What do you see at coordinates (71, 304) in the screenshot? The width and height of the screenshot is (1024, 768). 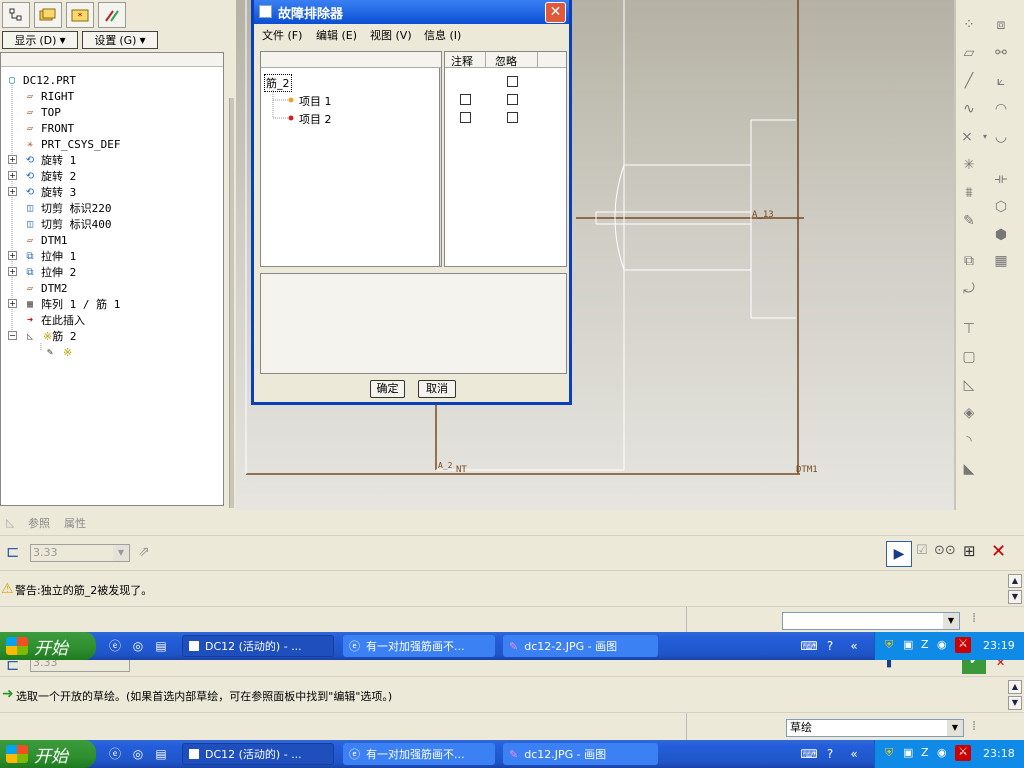 I see `tree-item: ▦ 阵列 1 / 筋 1` at bounding box center [71, 304].